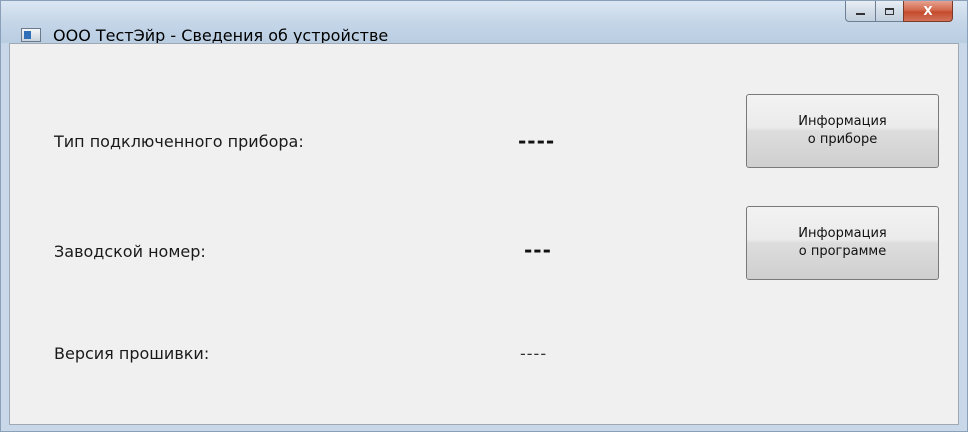 This screenshot has width=970, height=434. Describe the element at coordinates (842, 251) in the screenshot. I see `program-info-button-line2: о программе` at that location.